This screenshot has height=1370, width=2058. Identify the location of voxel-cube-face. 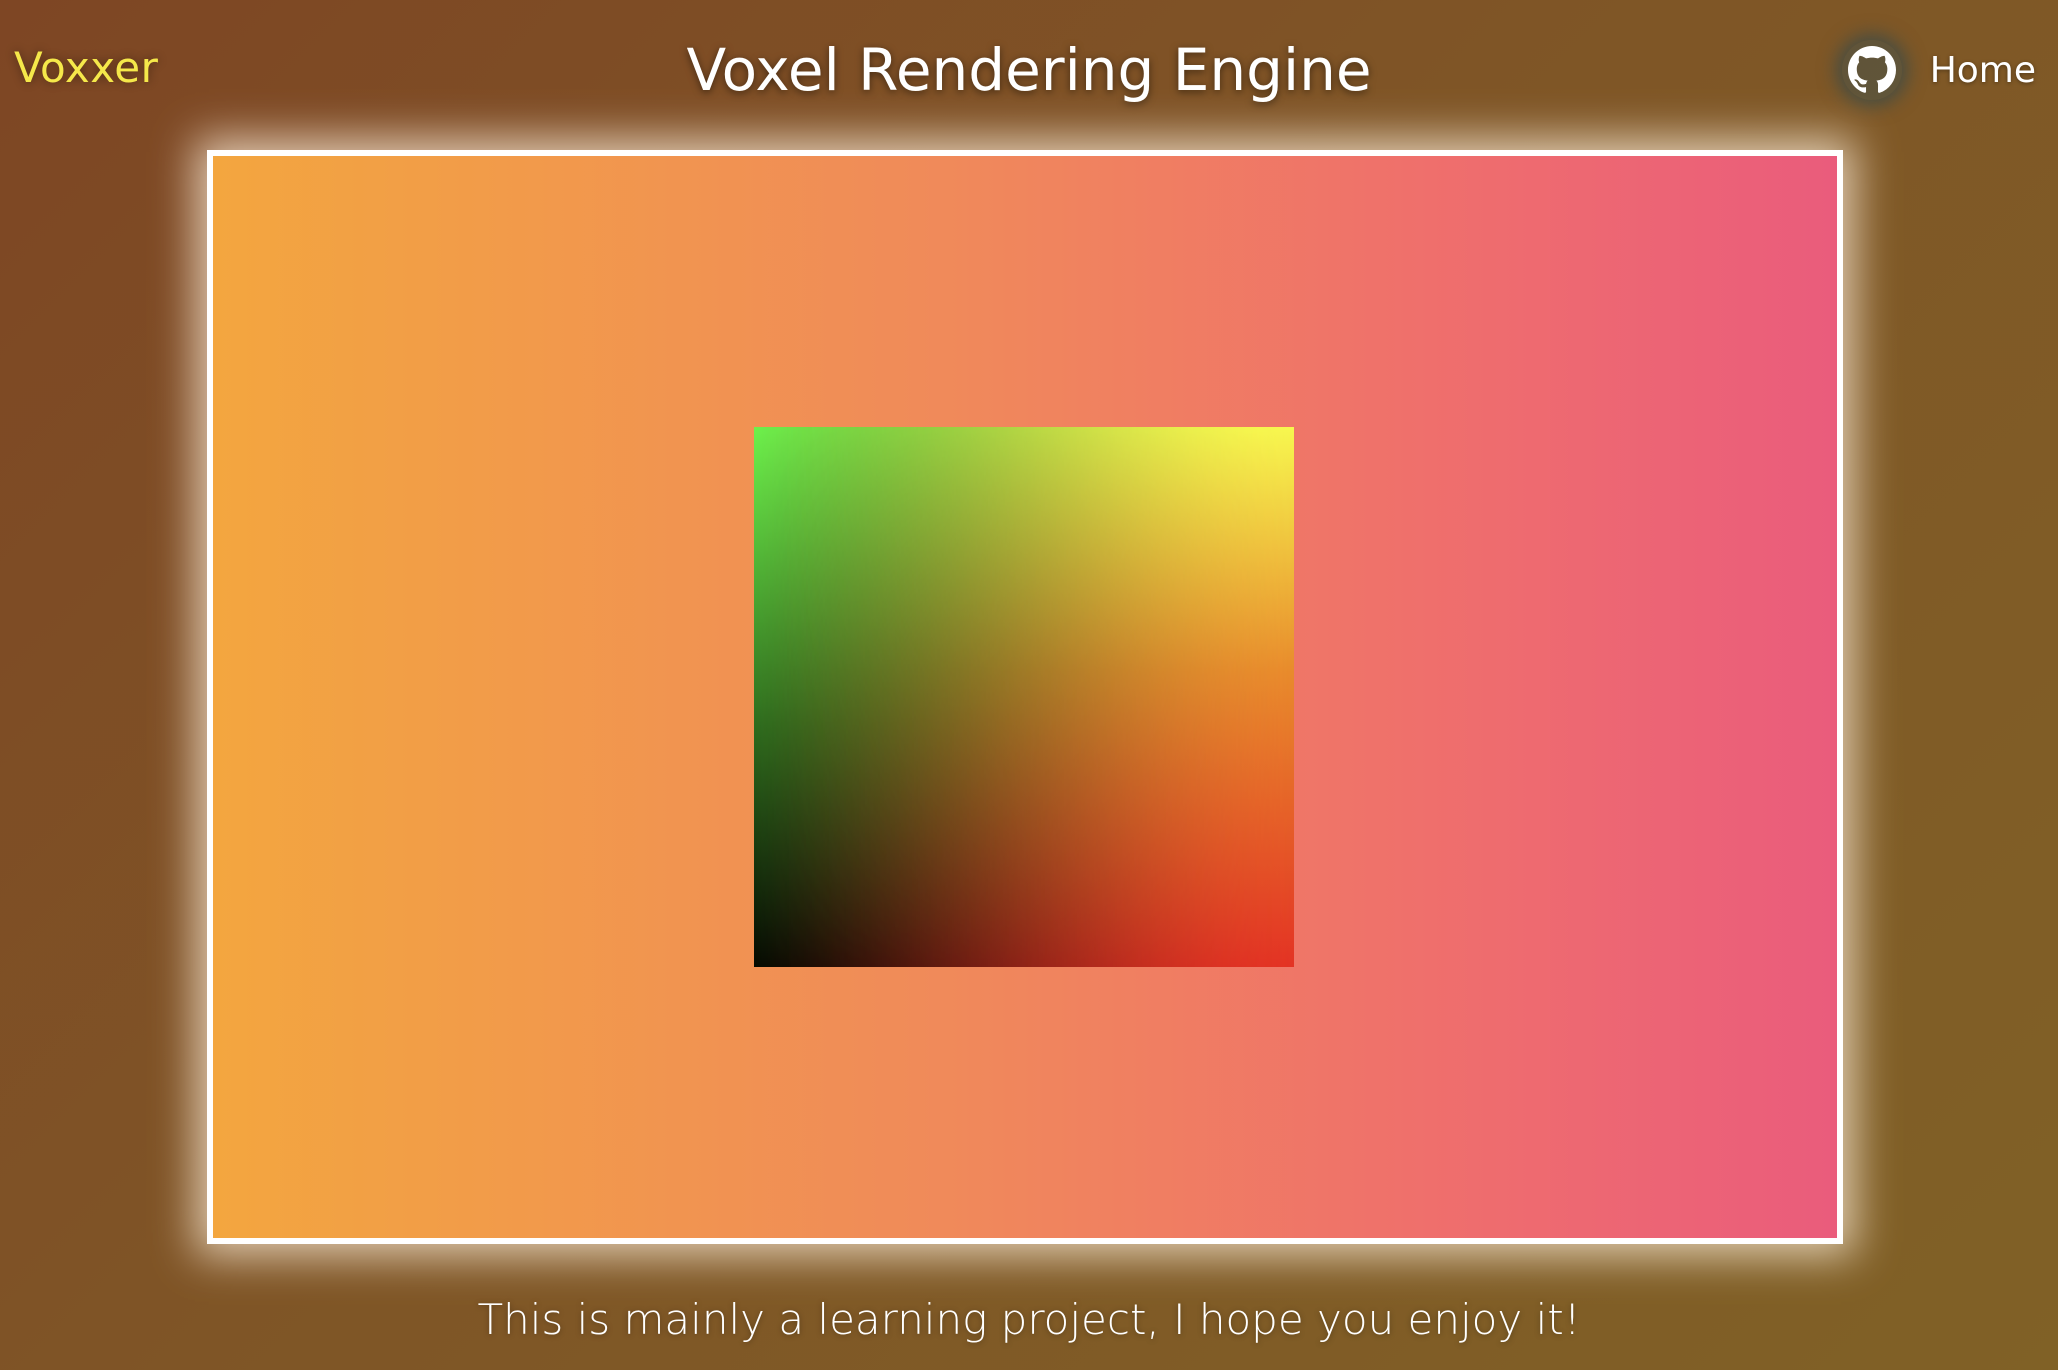
(1024, 697).